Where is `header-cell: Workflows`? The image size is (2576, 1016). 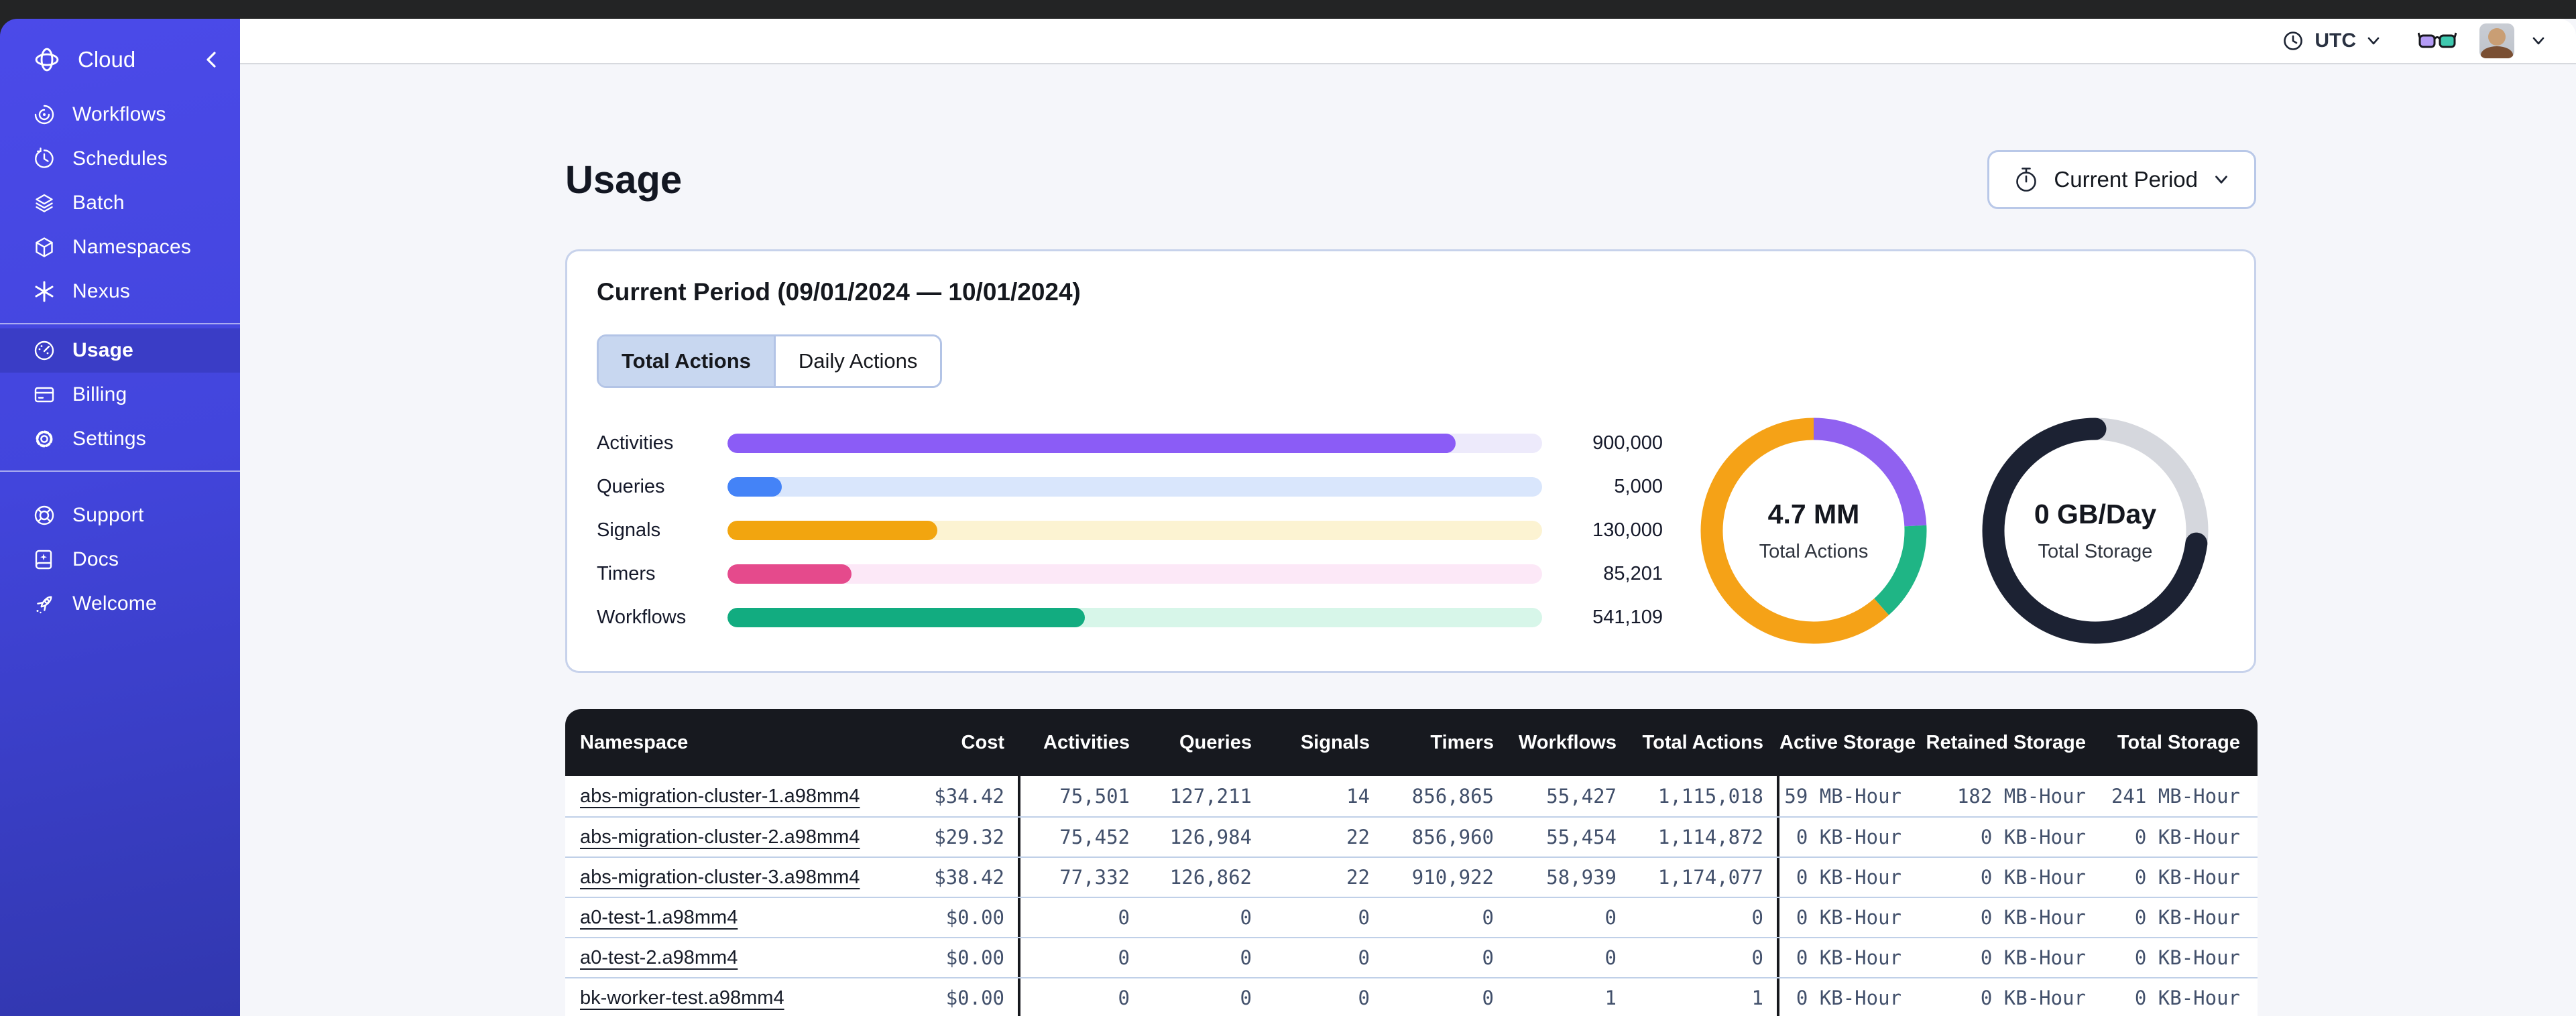
header-cell: Workflows is located at coordinates (1567, 742).